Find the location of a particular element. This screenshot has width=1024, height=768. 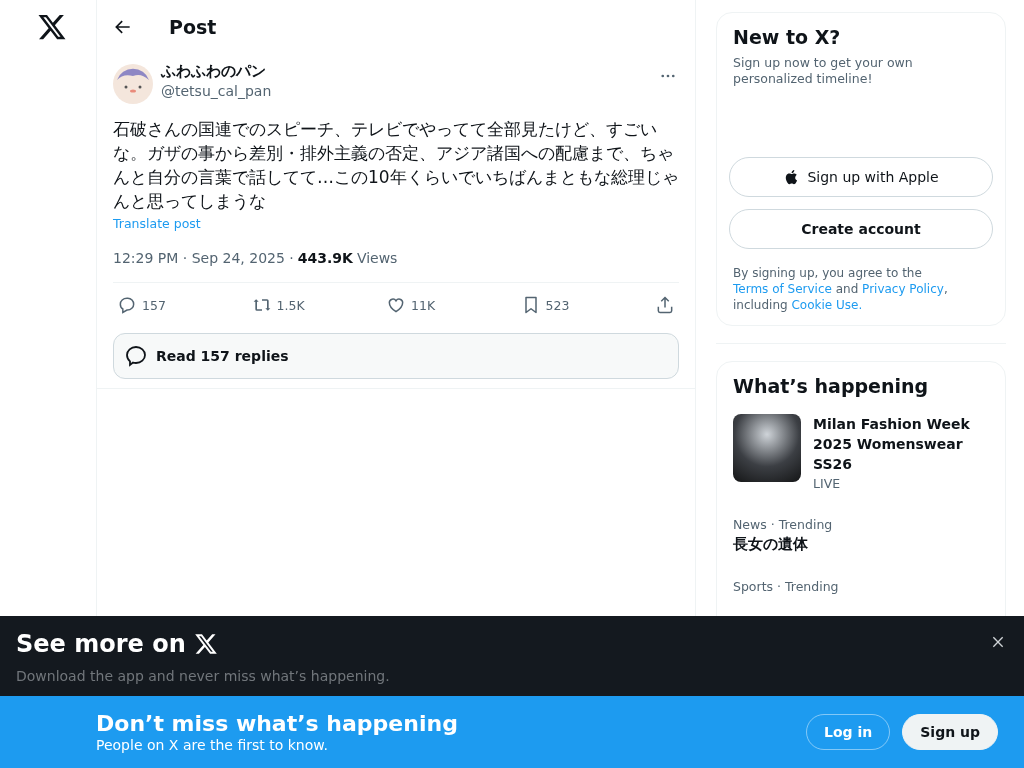

action-count: 11K is located at coordinates (423, 305).